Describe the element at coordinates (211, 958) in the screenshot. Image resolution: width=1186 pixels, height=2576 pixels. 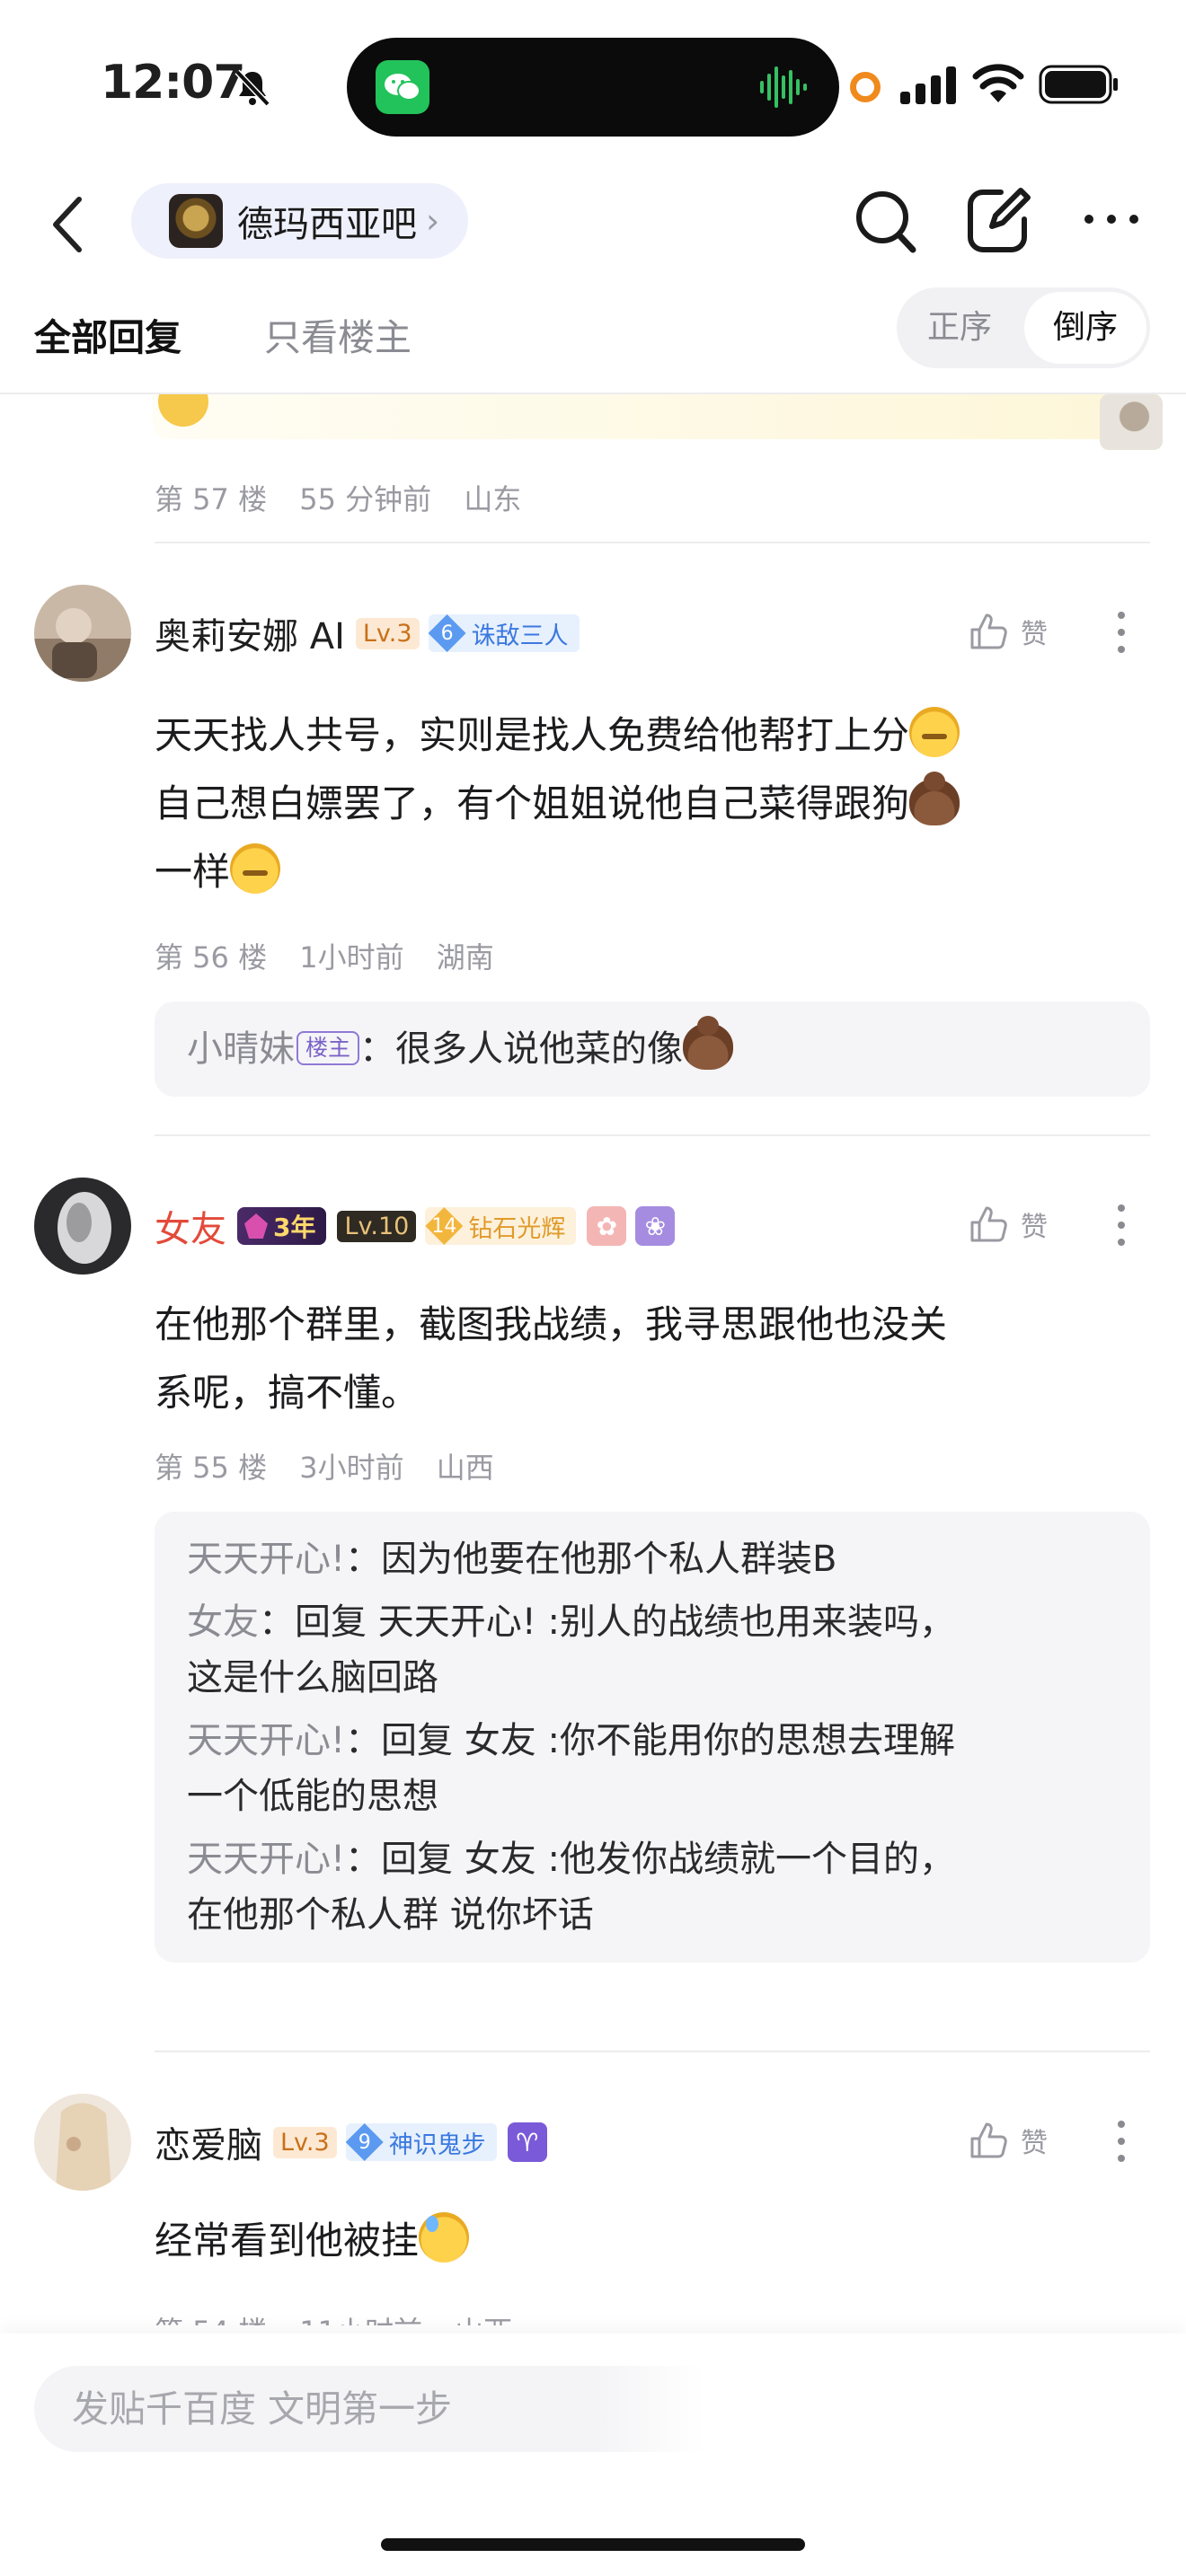
I see `floor-number: 第 56 楼` at that location.